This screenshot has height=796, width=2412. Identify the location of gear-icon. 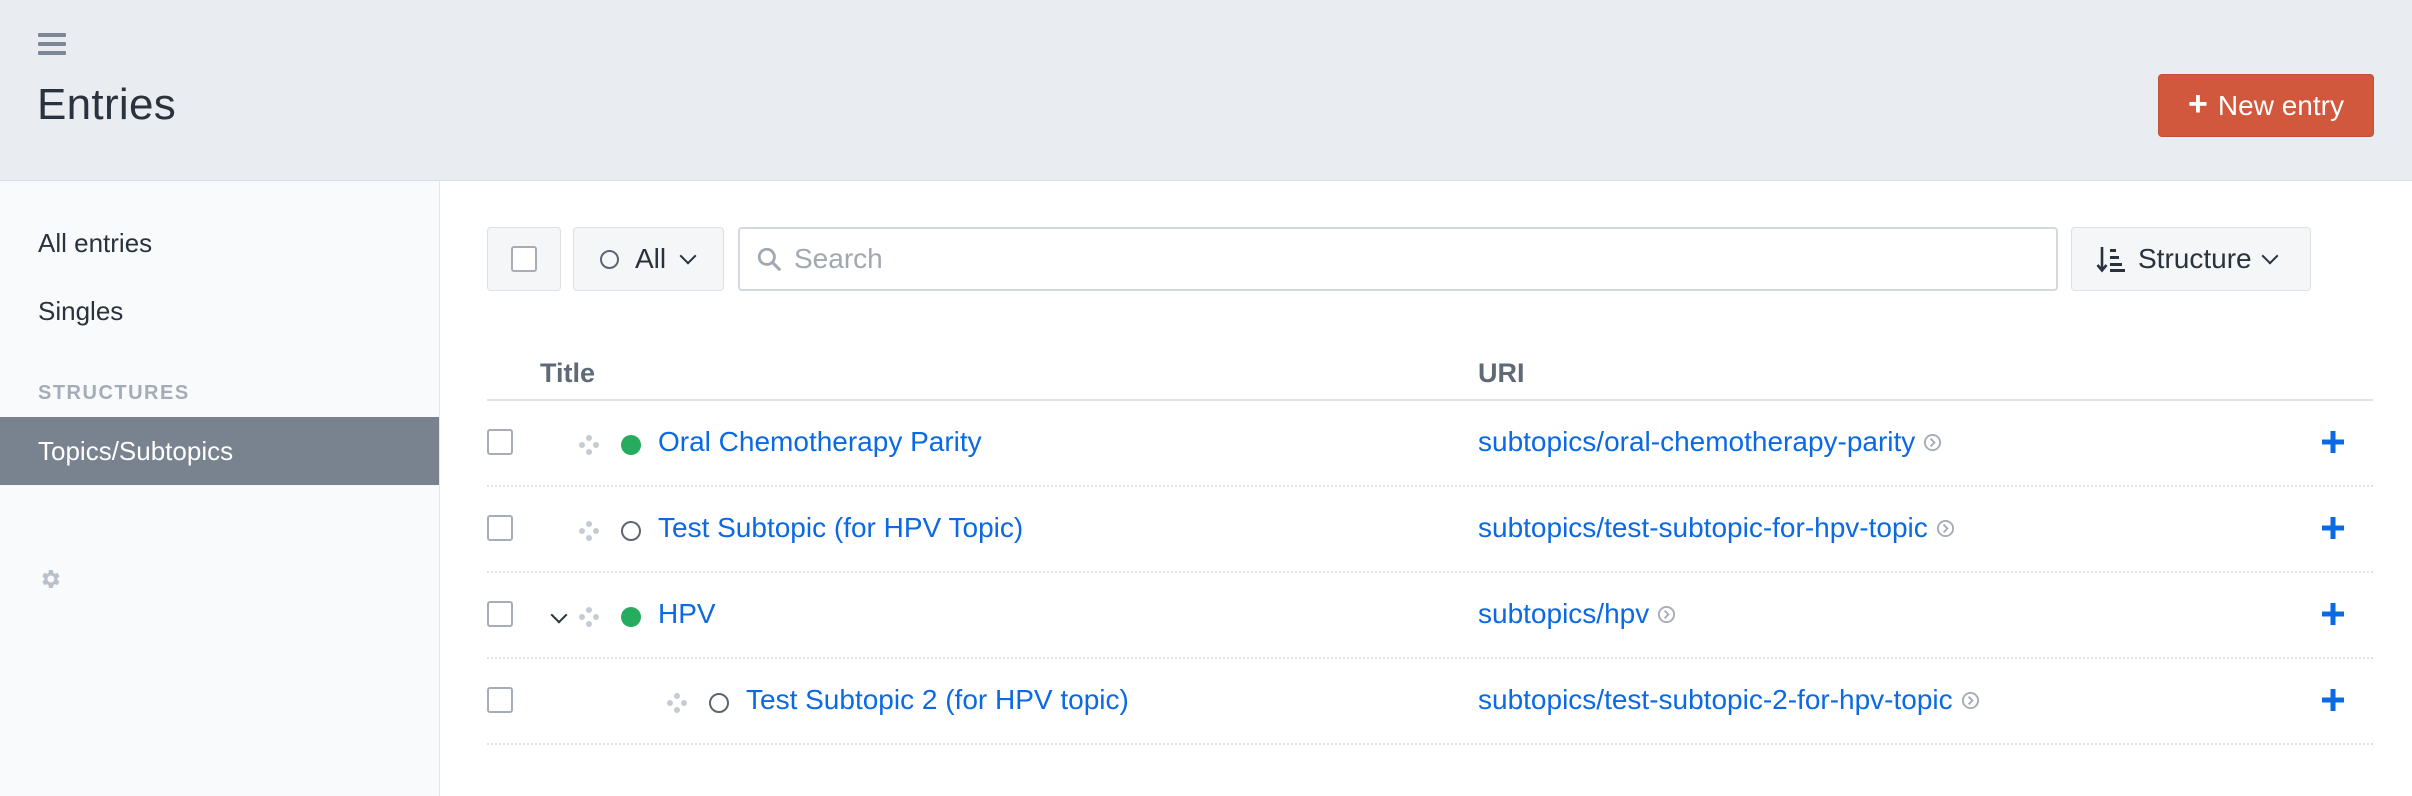
(50, 579).